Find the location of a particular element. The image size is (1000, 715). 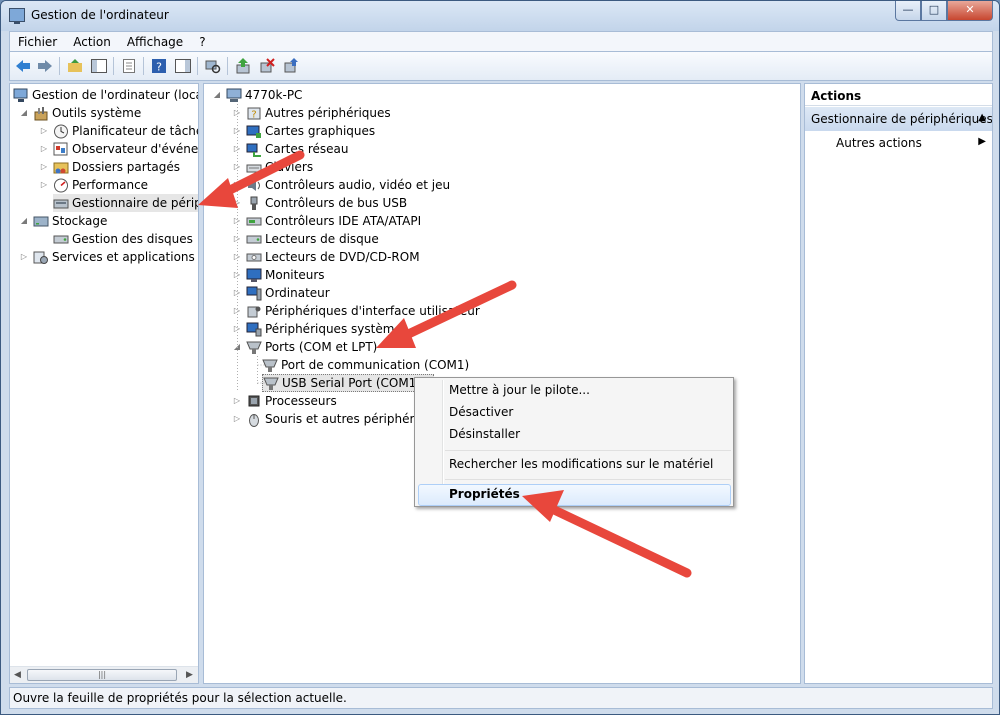

tree-item-performance: ▷ Performance is located at coordinates (93, 185).